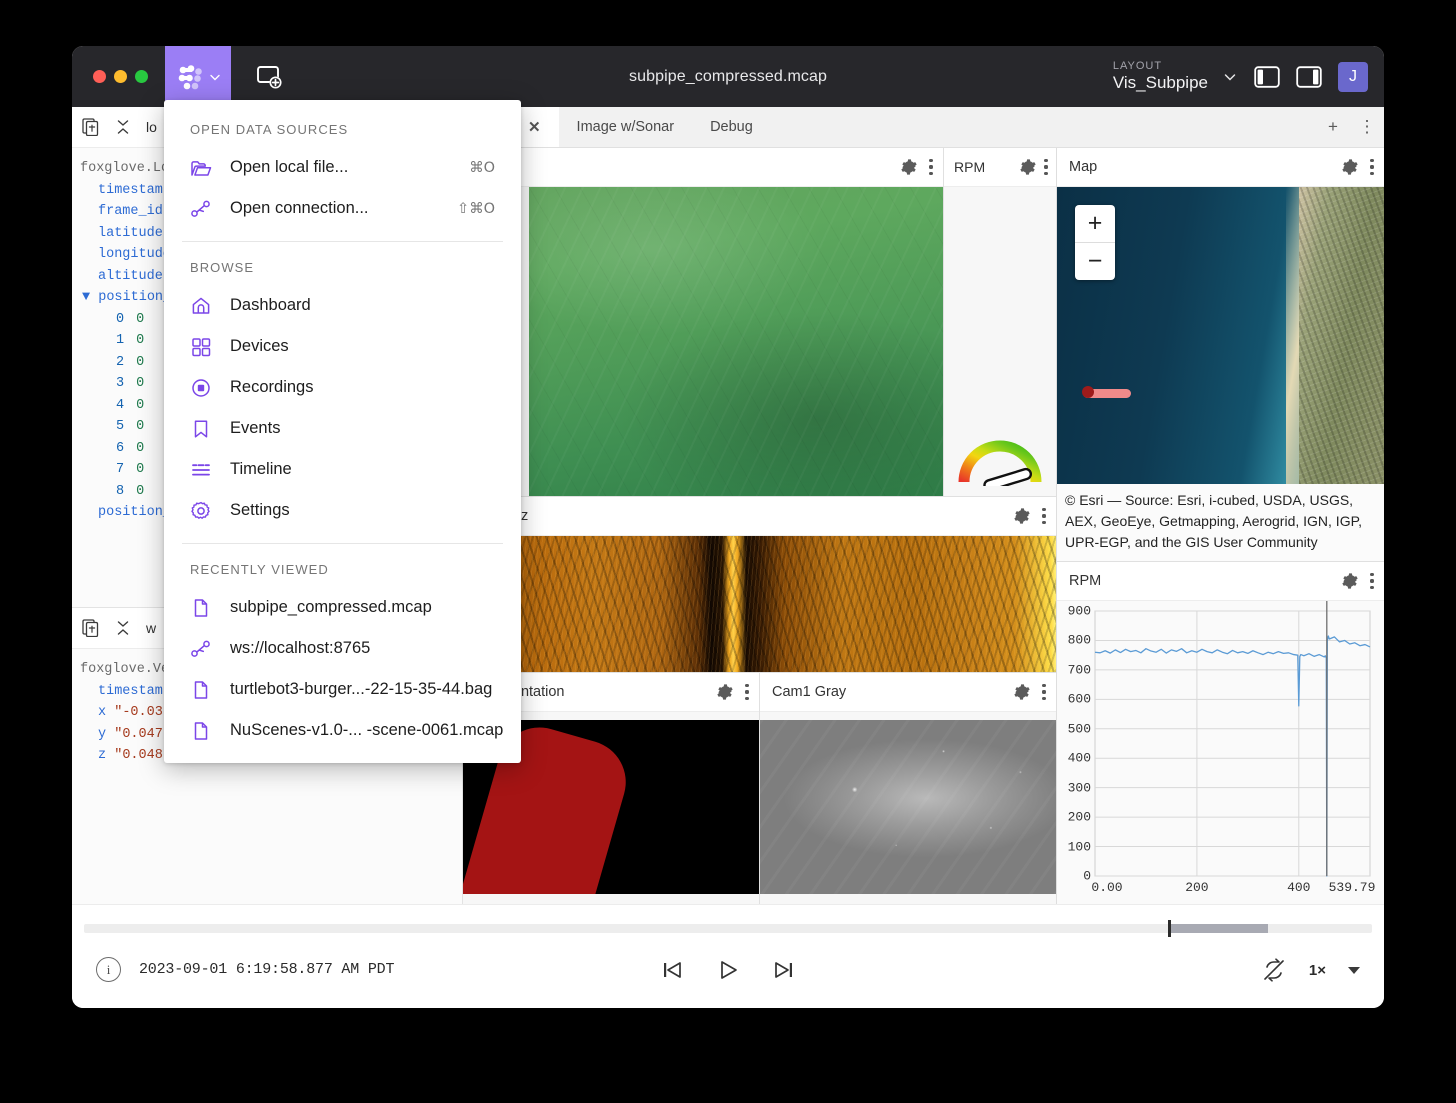 The height and width of the screenshot is (1103, 1456). What do you see at coordinates (222, 267) in the screenshot?
I see `menu-section-heading: BROWSE` at bounding box center [222, 267].